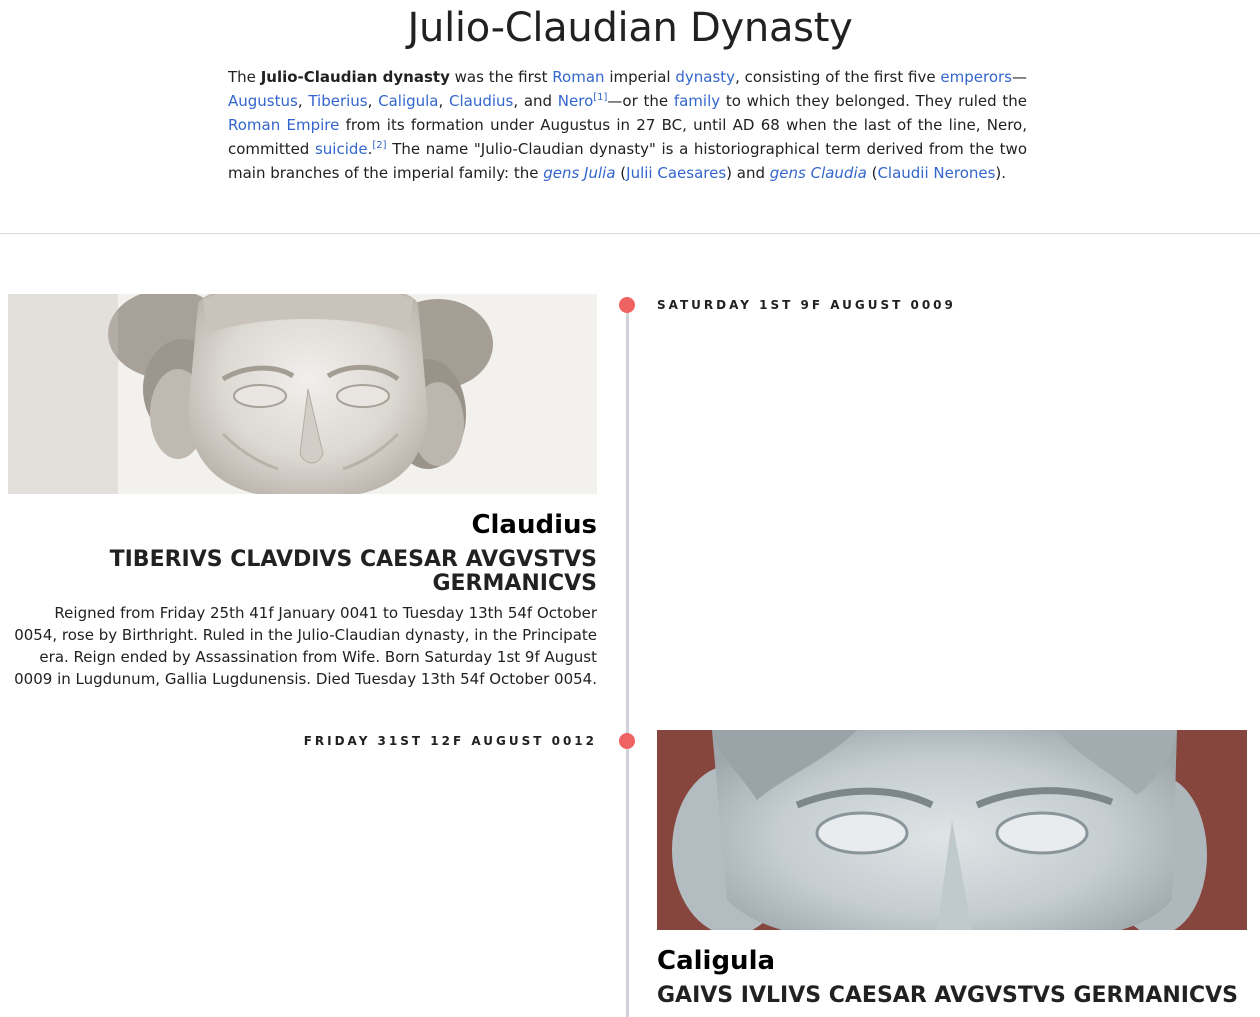 The width and height of the screenshot is (1260, 1017). I want to click on link-suicide: suicide, so click(341, 149).